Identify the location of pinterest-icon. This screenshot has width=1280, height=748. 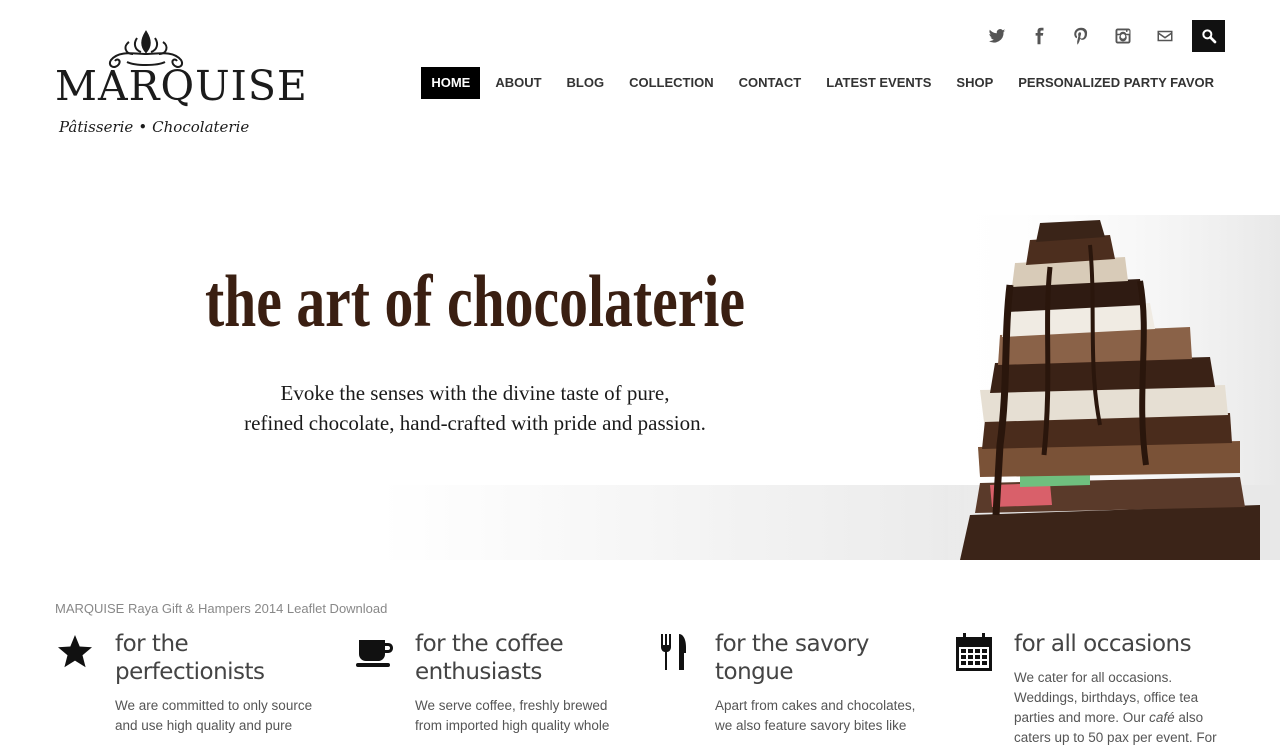
(1081, 36).